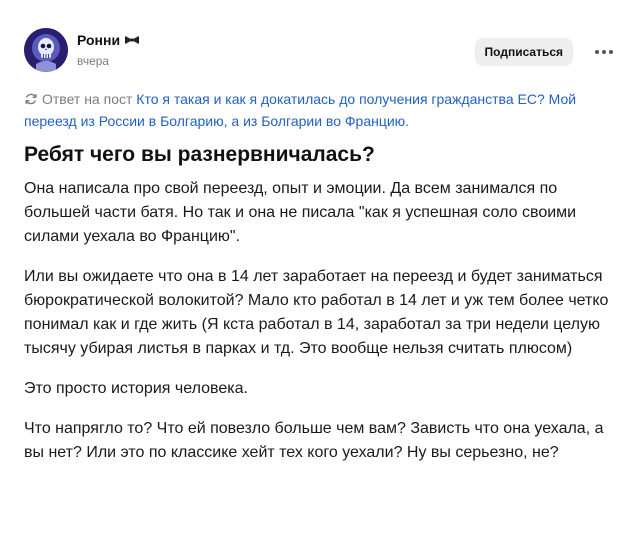  I want to click on subscribe-button: Подписаться, so click(523, 52).